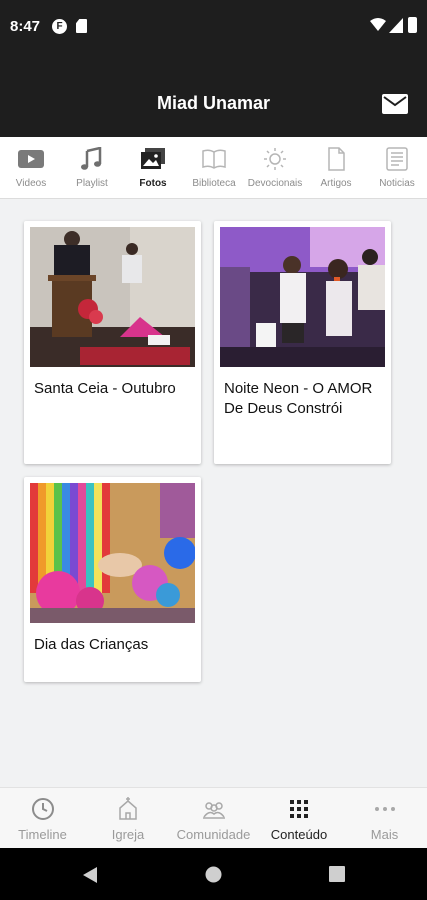  I want to click on grid-icon, so click(299, 809).